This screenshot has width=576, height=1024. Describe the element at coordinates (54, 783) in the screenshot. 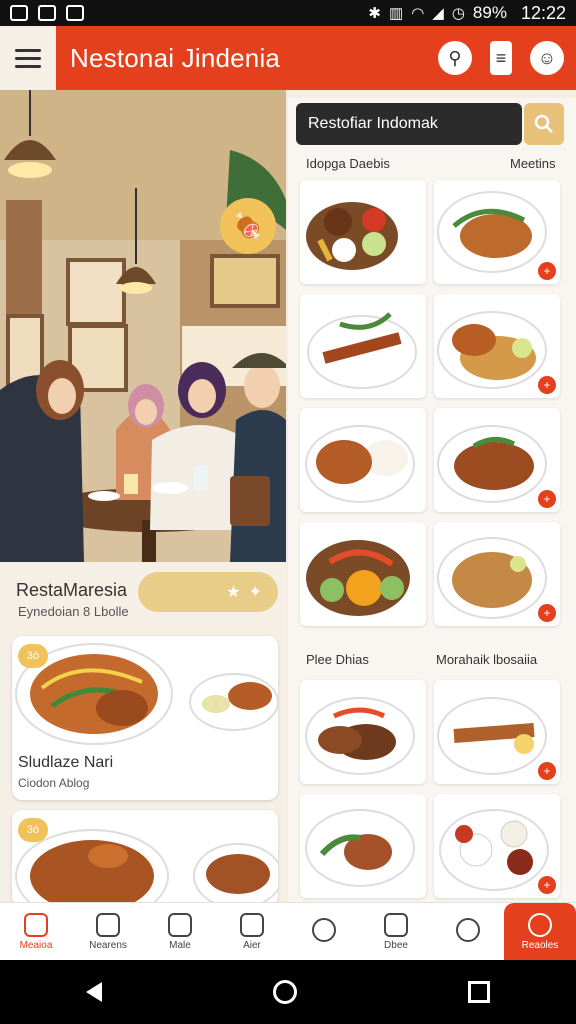

I see `dish-subtitle: Ciodon Ablog` at that location.